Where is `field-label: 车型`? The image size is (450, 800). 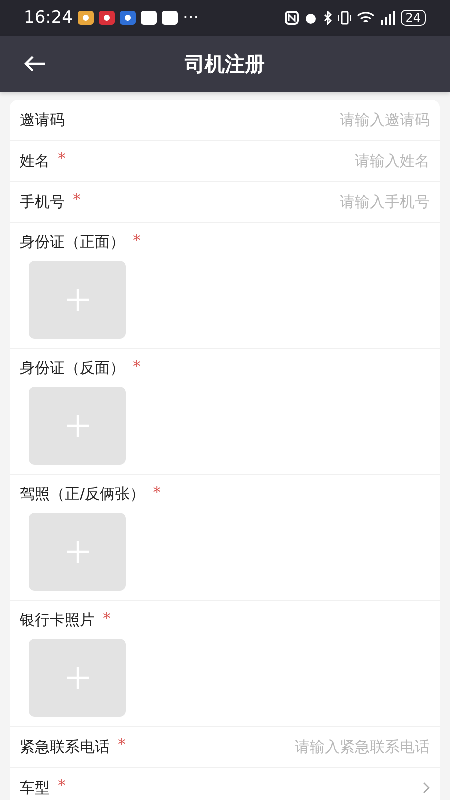 field-label: 车型 is located at coordinates (35, 788).